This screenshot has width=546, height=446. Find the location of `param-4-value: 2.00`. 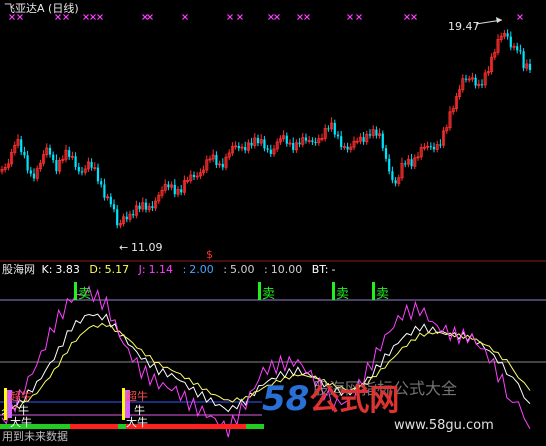

param-4-value: 2.00 is located at coordinates (201, 269).